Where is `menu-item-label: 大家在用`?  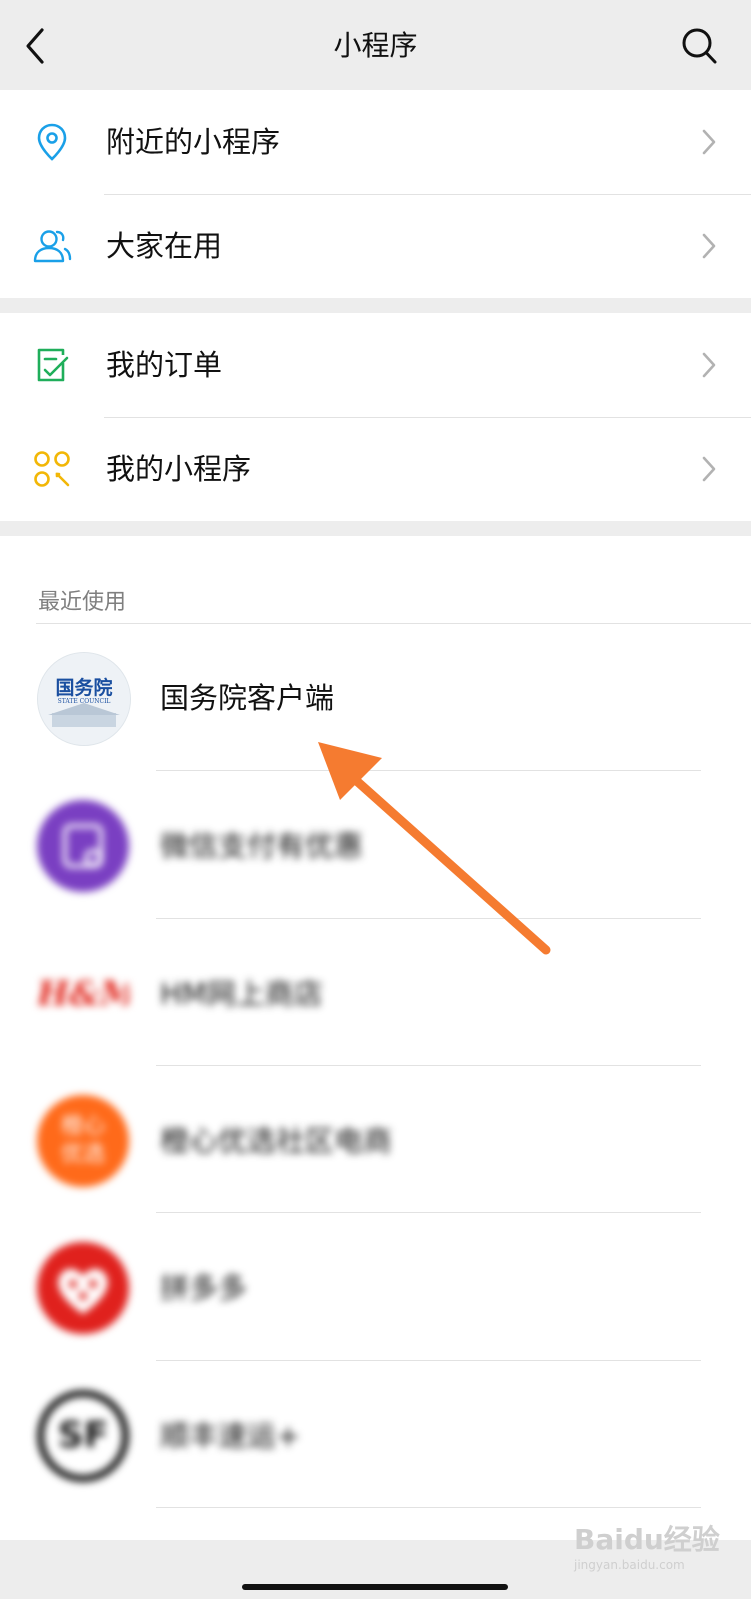 menu-item-label: 大家在用 is located at coordinates (164, 246).